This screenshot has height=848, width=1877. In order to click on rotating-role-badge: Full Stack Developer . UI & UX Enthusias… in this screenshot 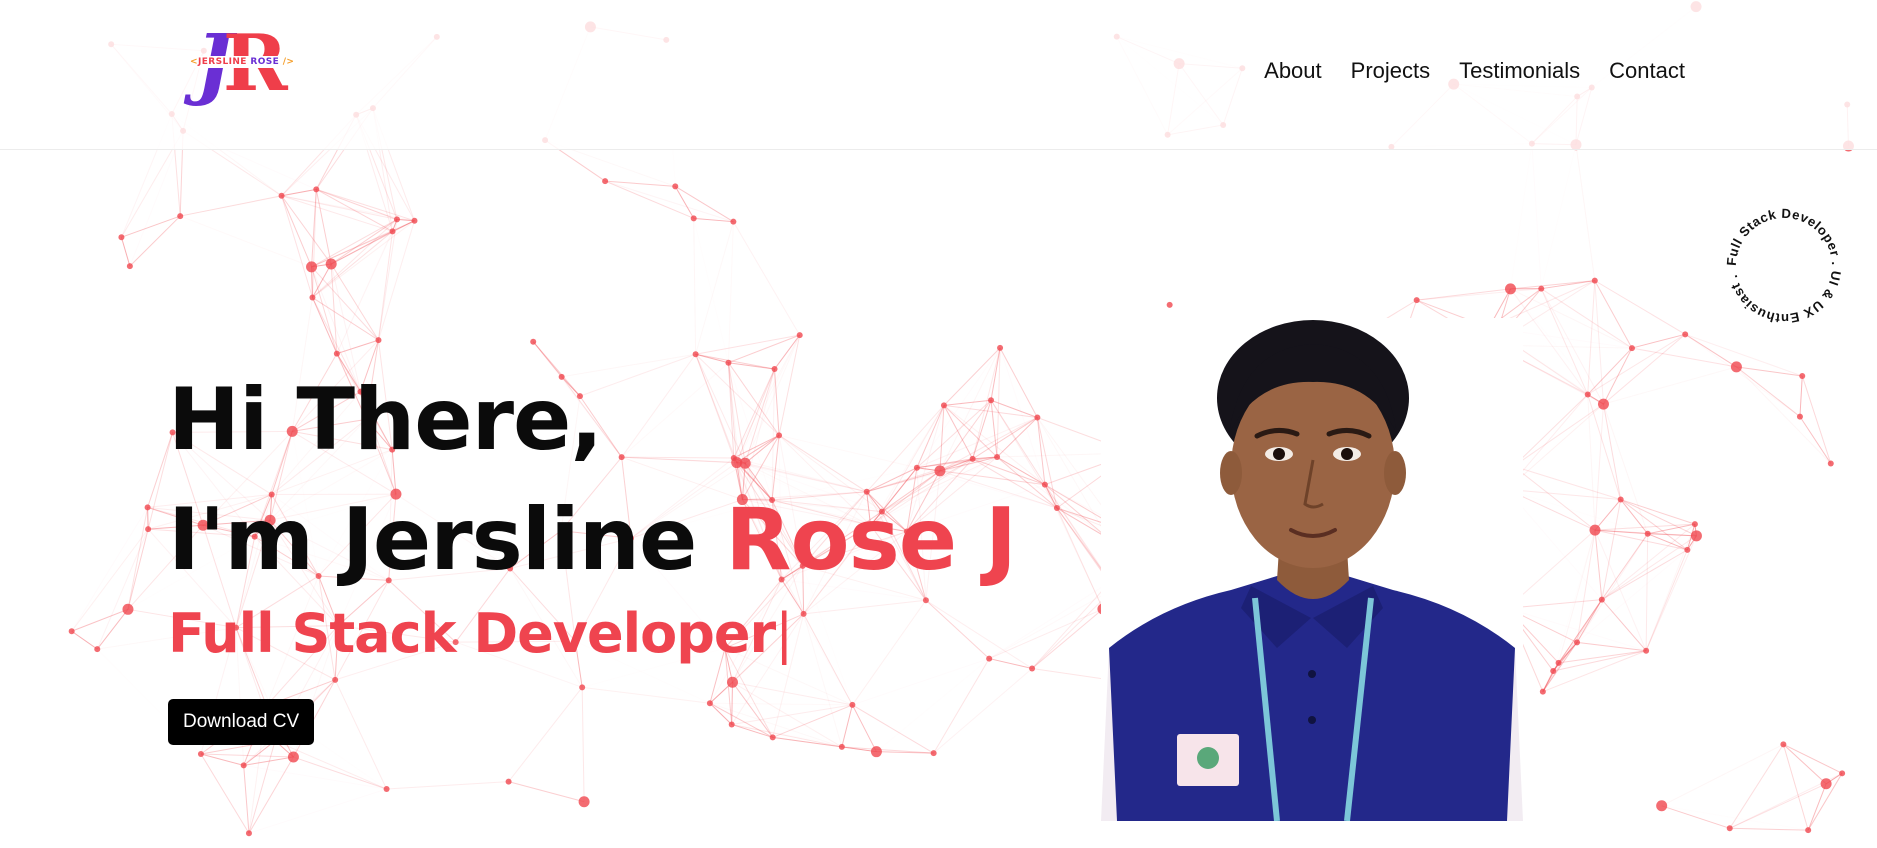, I will do `click(1784, 266)`.